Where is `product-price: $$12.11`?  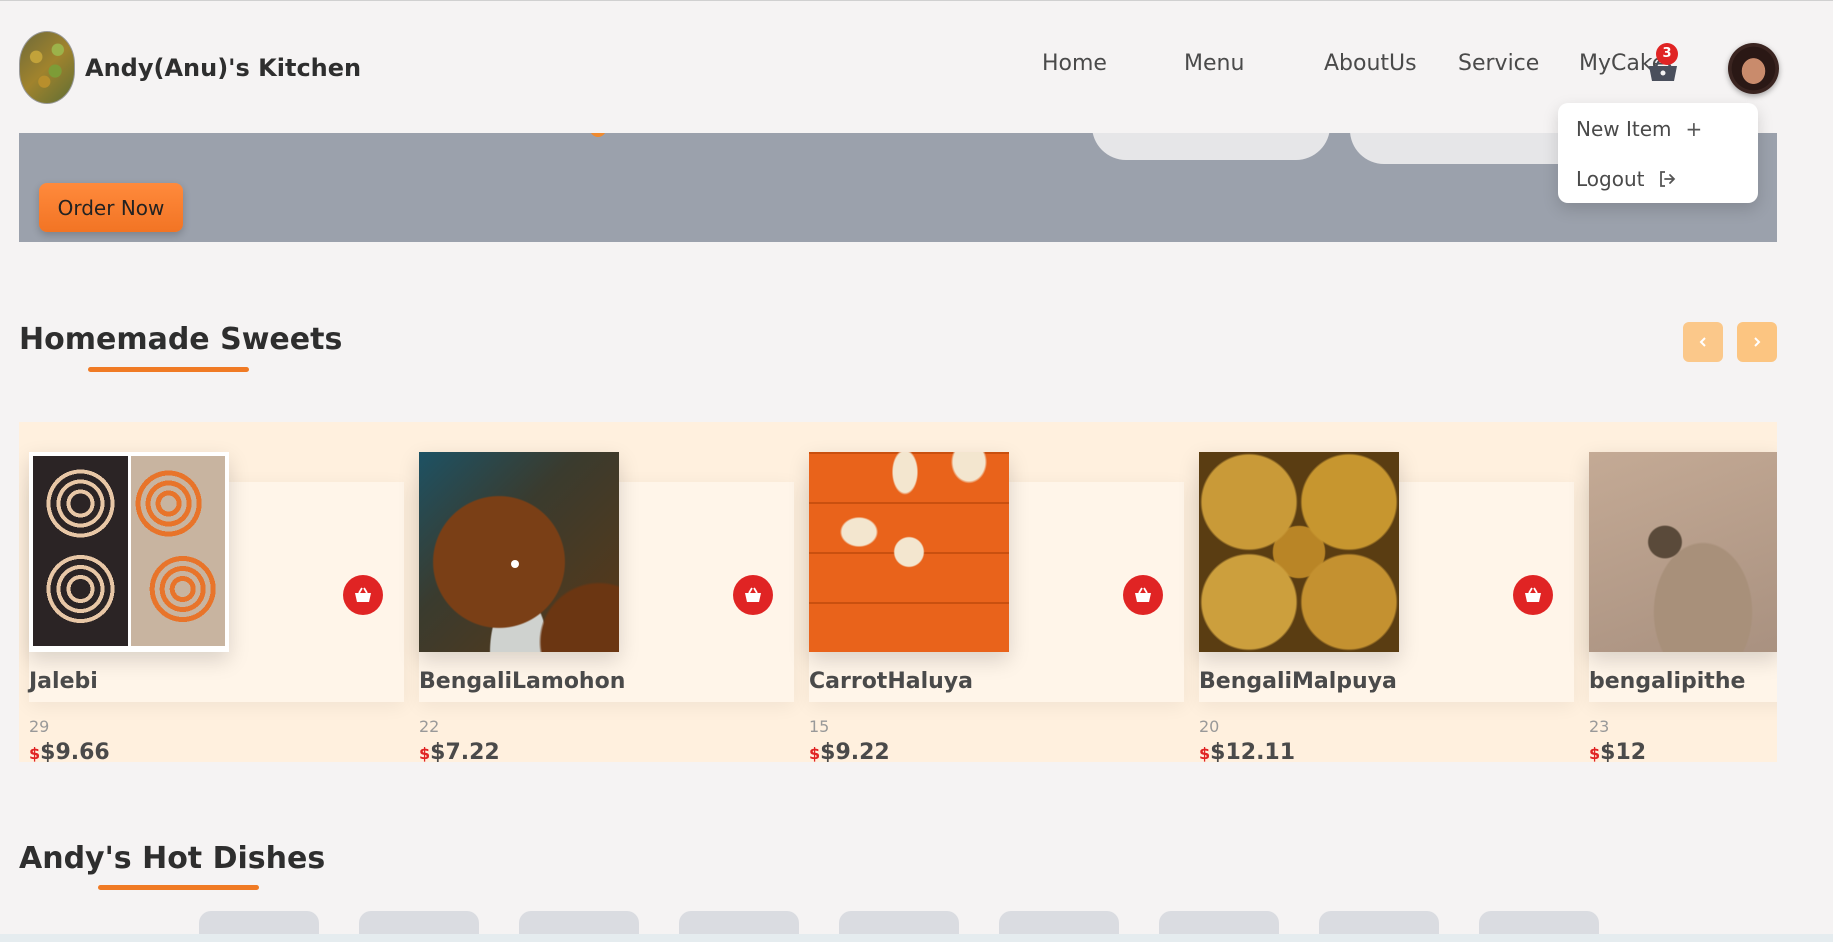 product-price: $$12.11 is located at coordinates (1247, 751).